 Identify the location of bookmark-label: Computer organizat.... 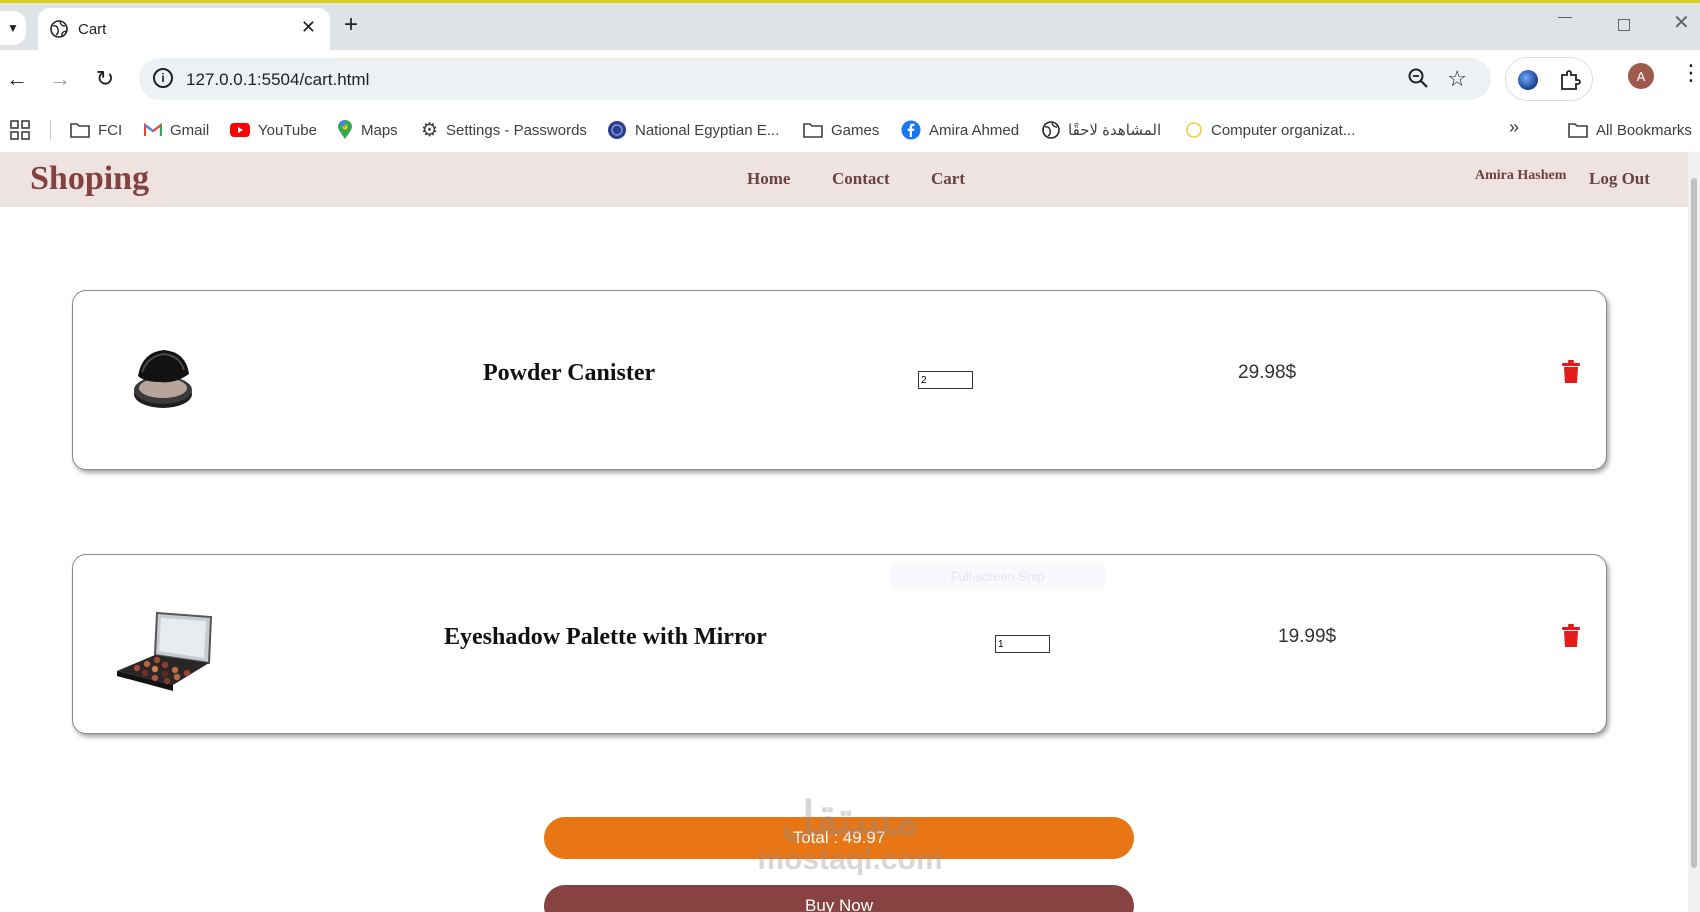
(1283, 130).